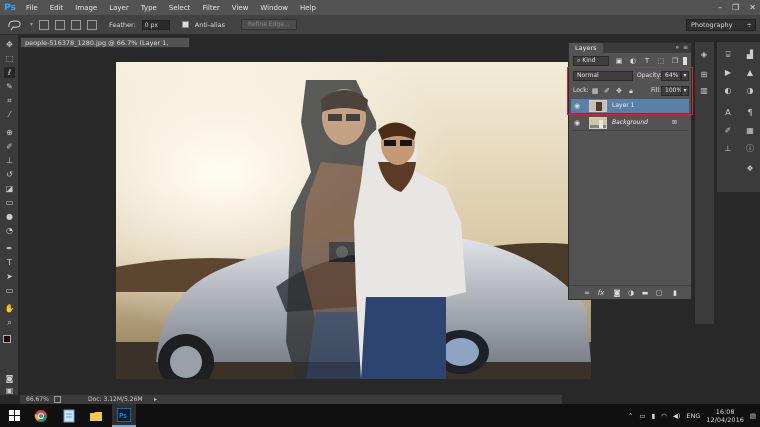  Describe the element at coordinates (642, 416) in the screenshot. I see `network-icon: ▭` at that location.